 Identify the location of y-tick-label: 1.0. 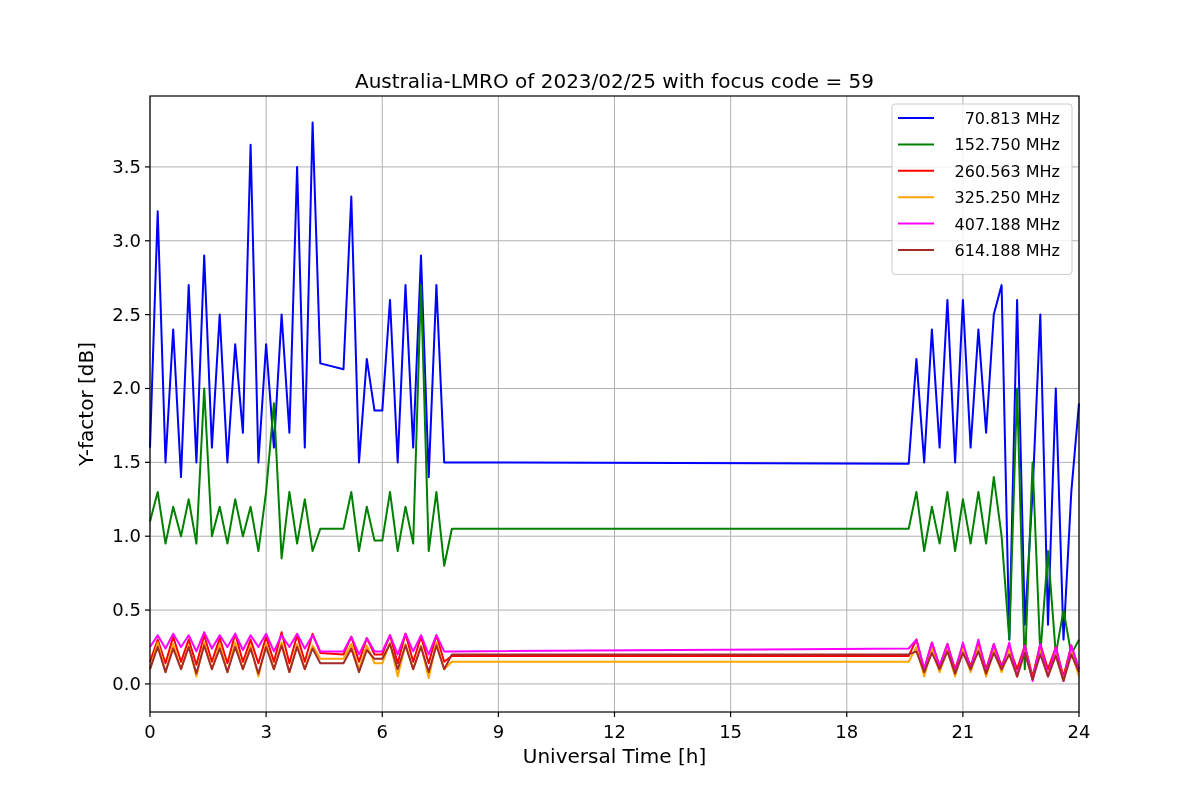
(126, 536).